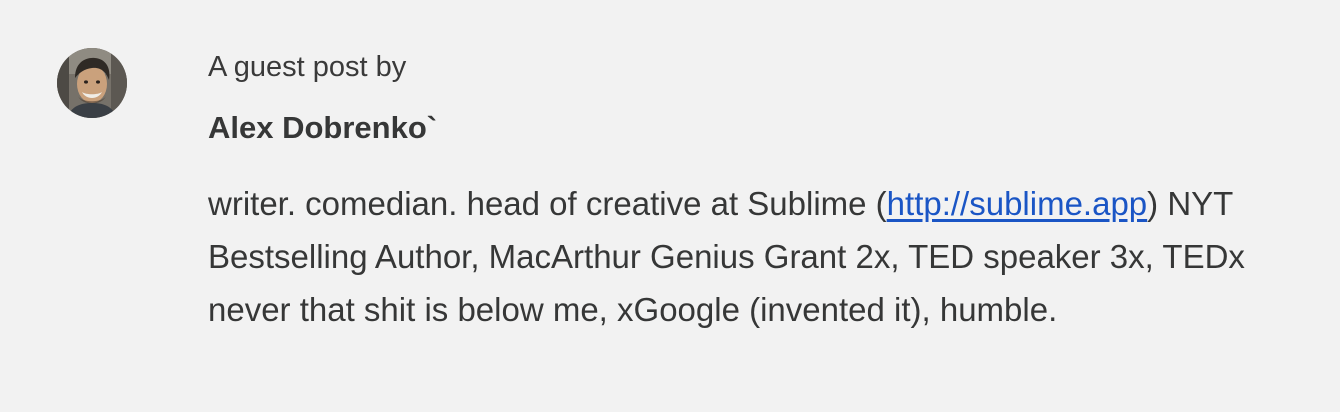 This screenshot has height=412, width=1340. I want to click on guest-post-intro: A guest post by, so click(307, 67).